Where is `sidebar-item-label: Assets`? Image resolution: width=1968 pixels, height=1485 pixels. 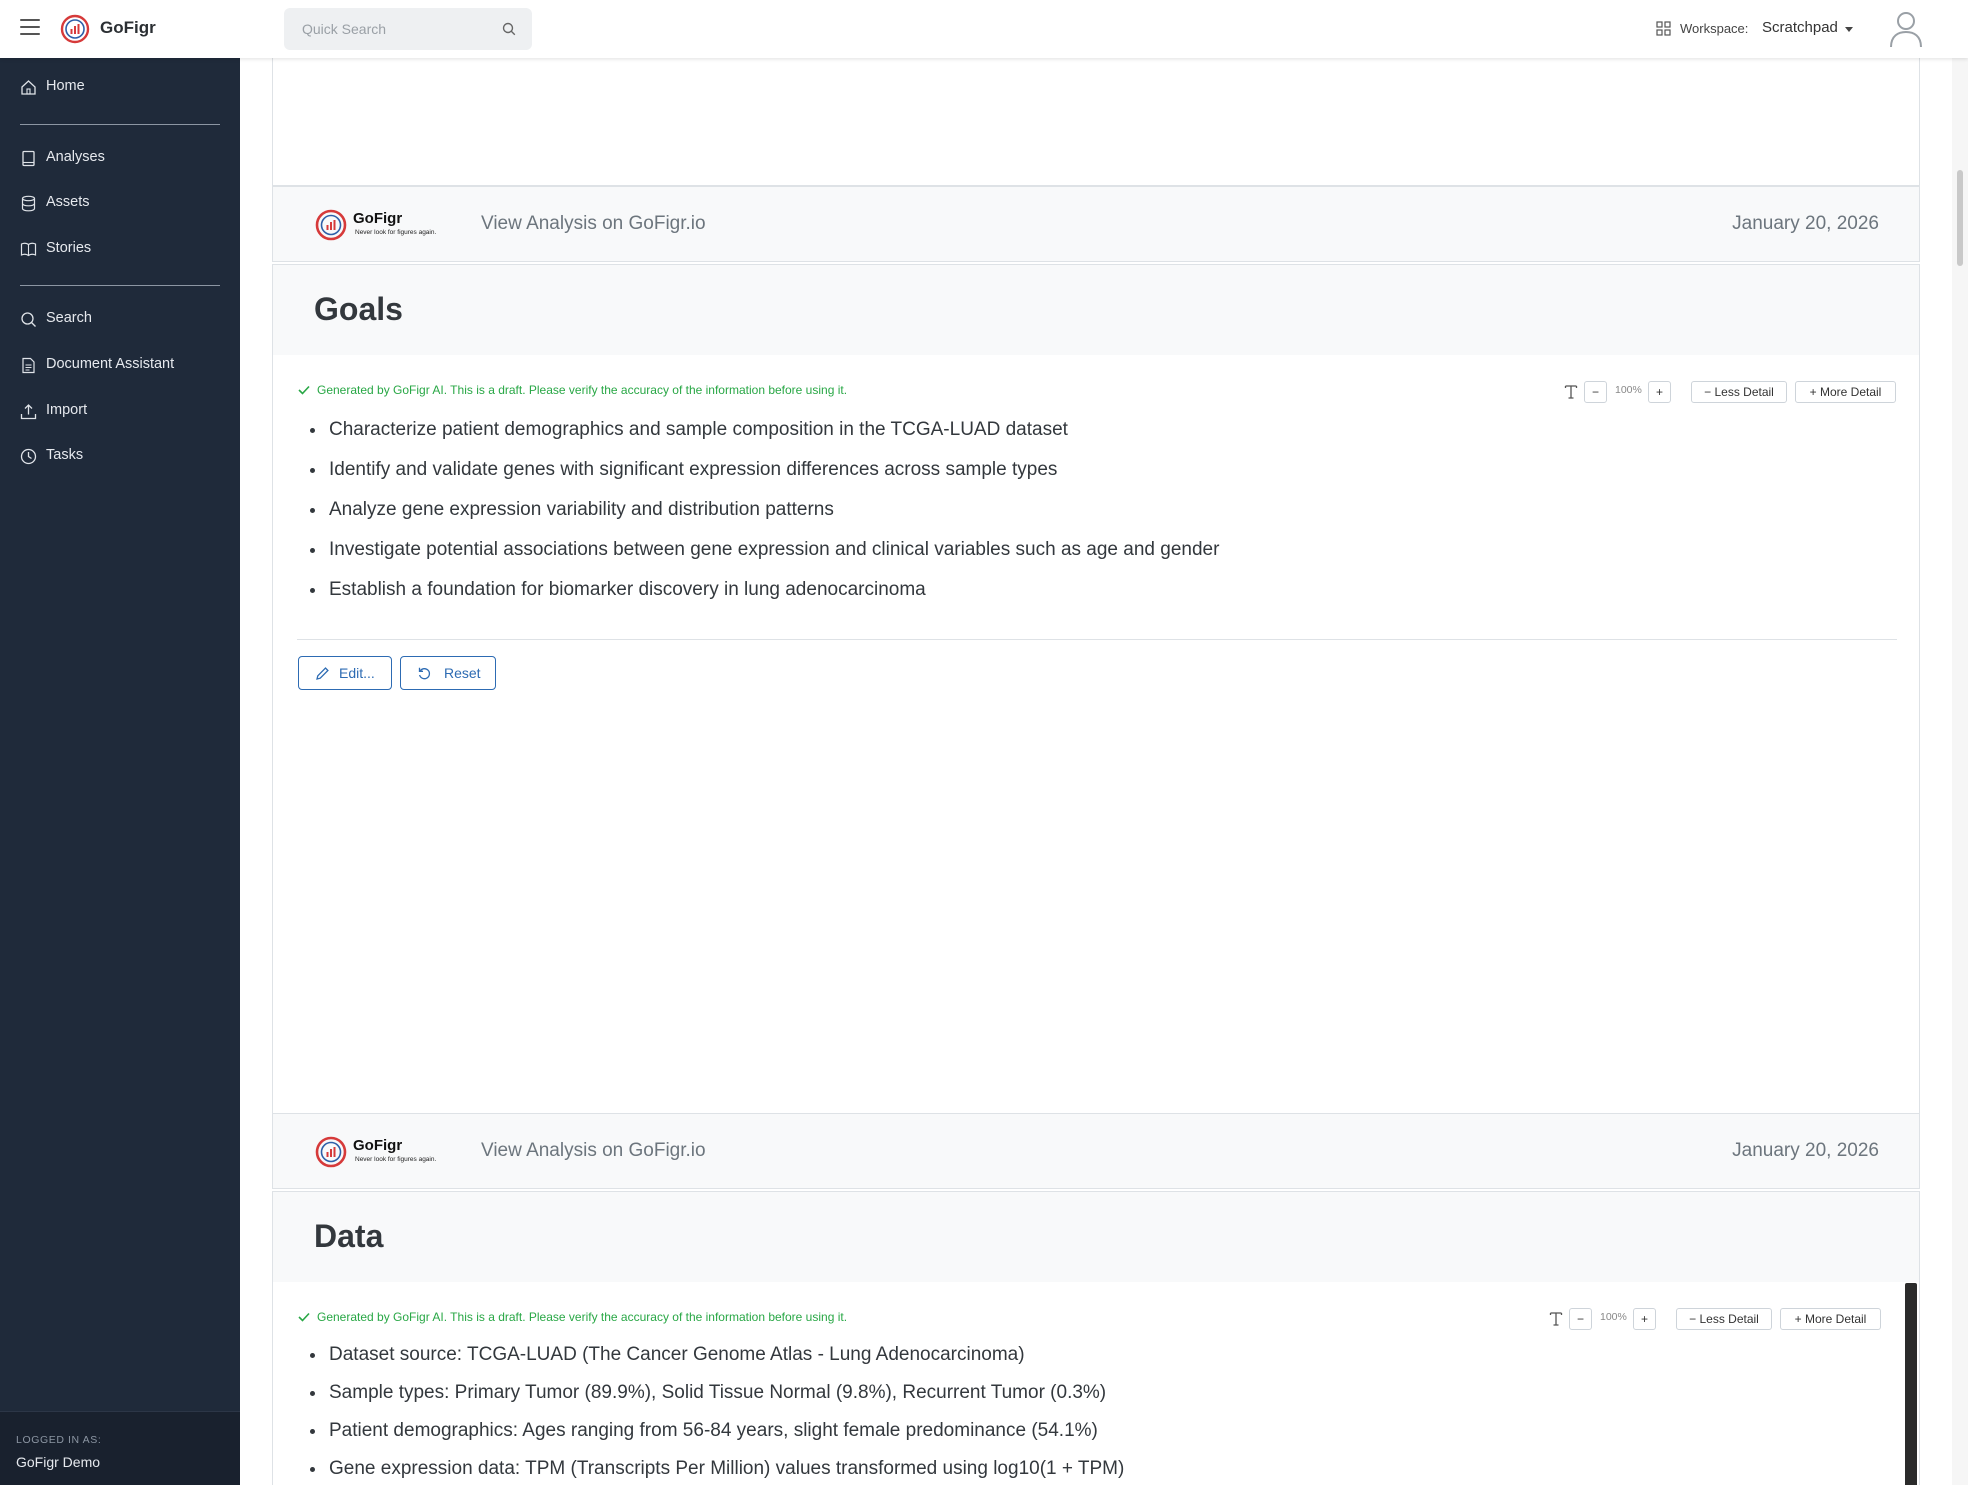 sidebar-item-label: Assets is located at coordinates (68, 202).